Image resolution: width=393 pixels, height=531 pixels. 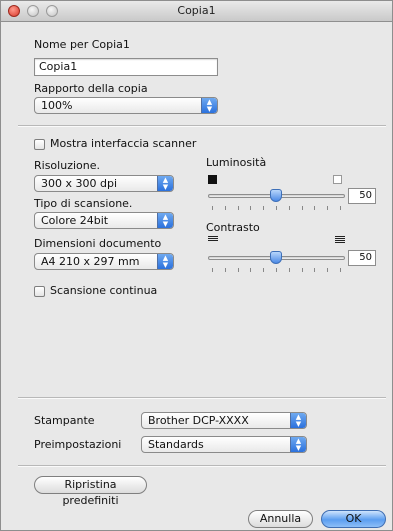 What do you see at coordinates (202, 466) in the screenshot?
I see `separator-bottom` at bounding box center [202, 466].